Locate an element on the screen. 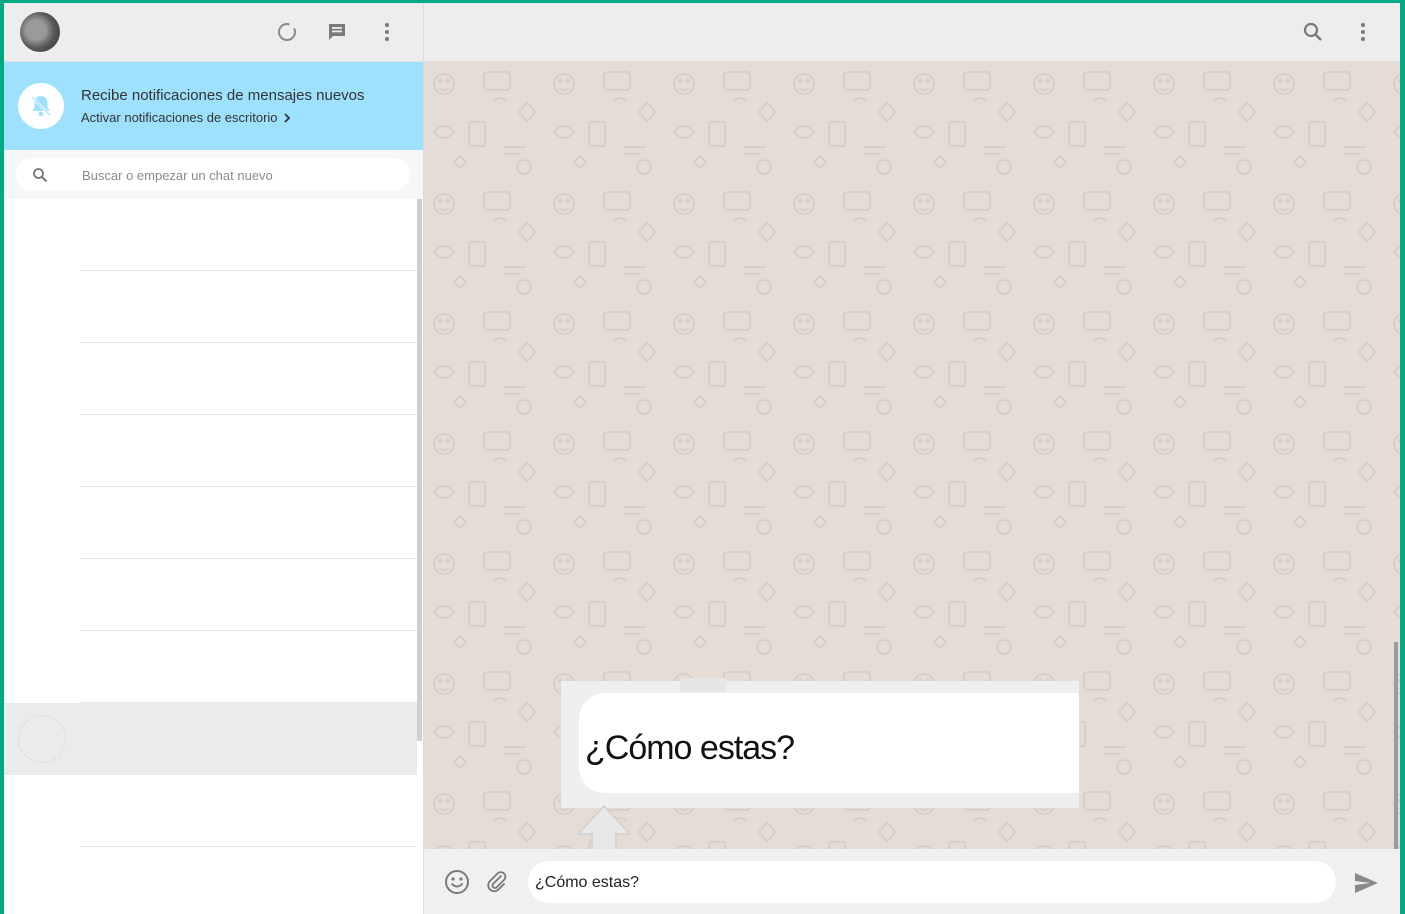 This screenshot has width=1405, height=914. notification-link-label: Activar notificaciones de escritorio is located at coordinates (179, 117).